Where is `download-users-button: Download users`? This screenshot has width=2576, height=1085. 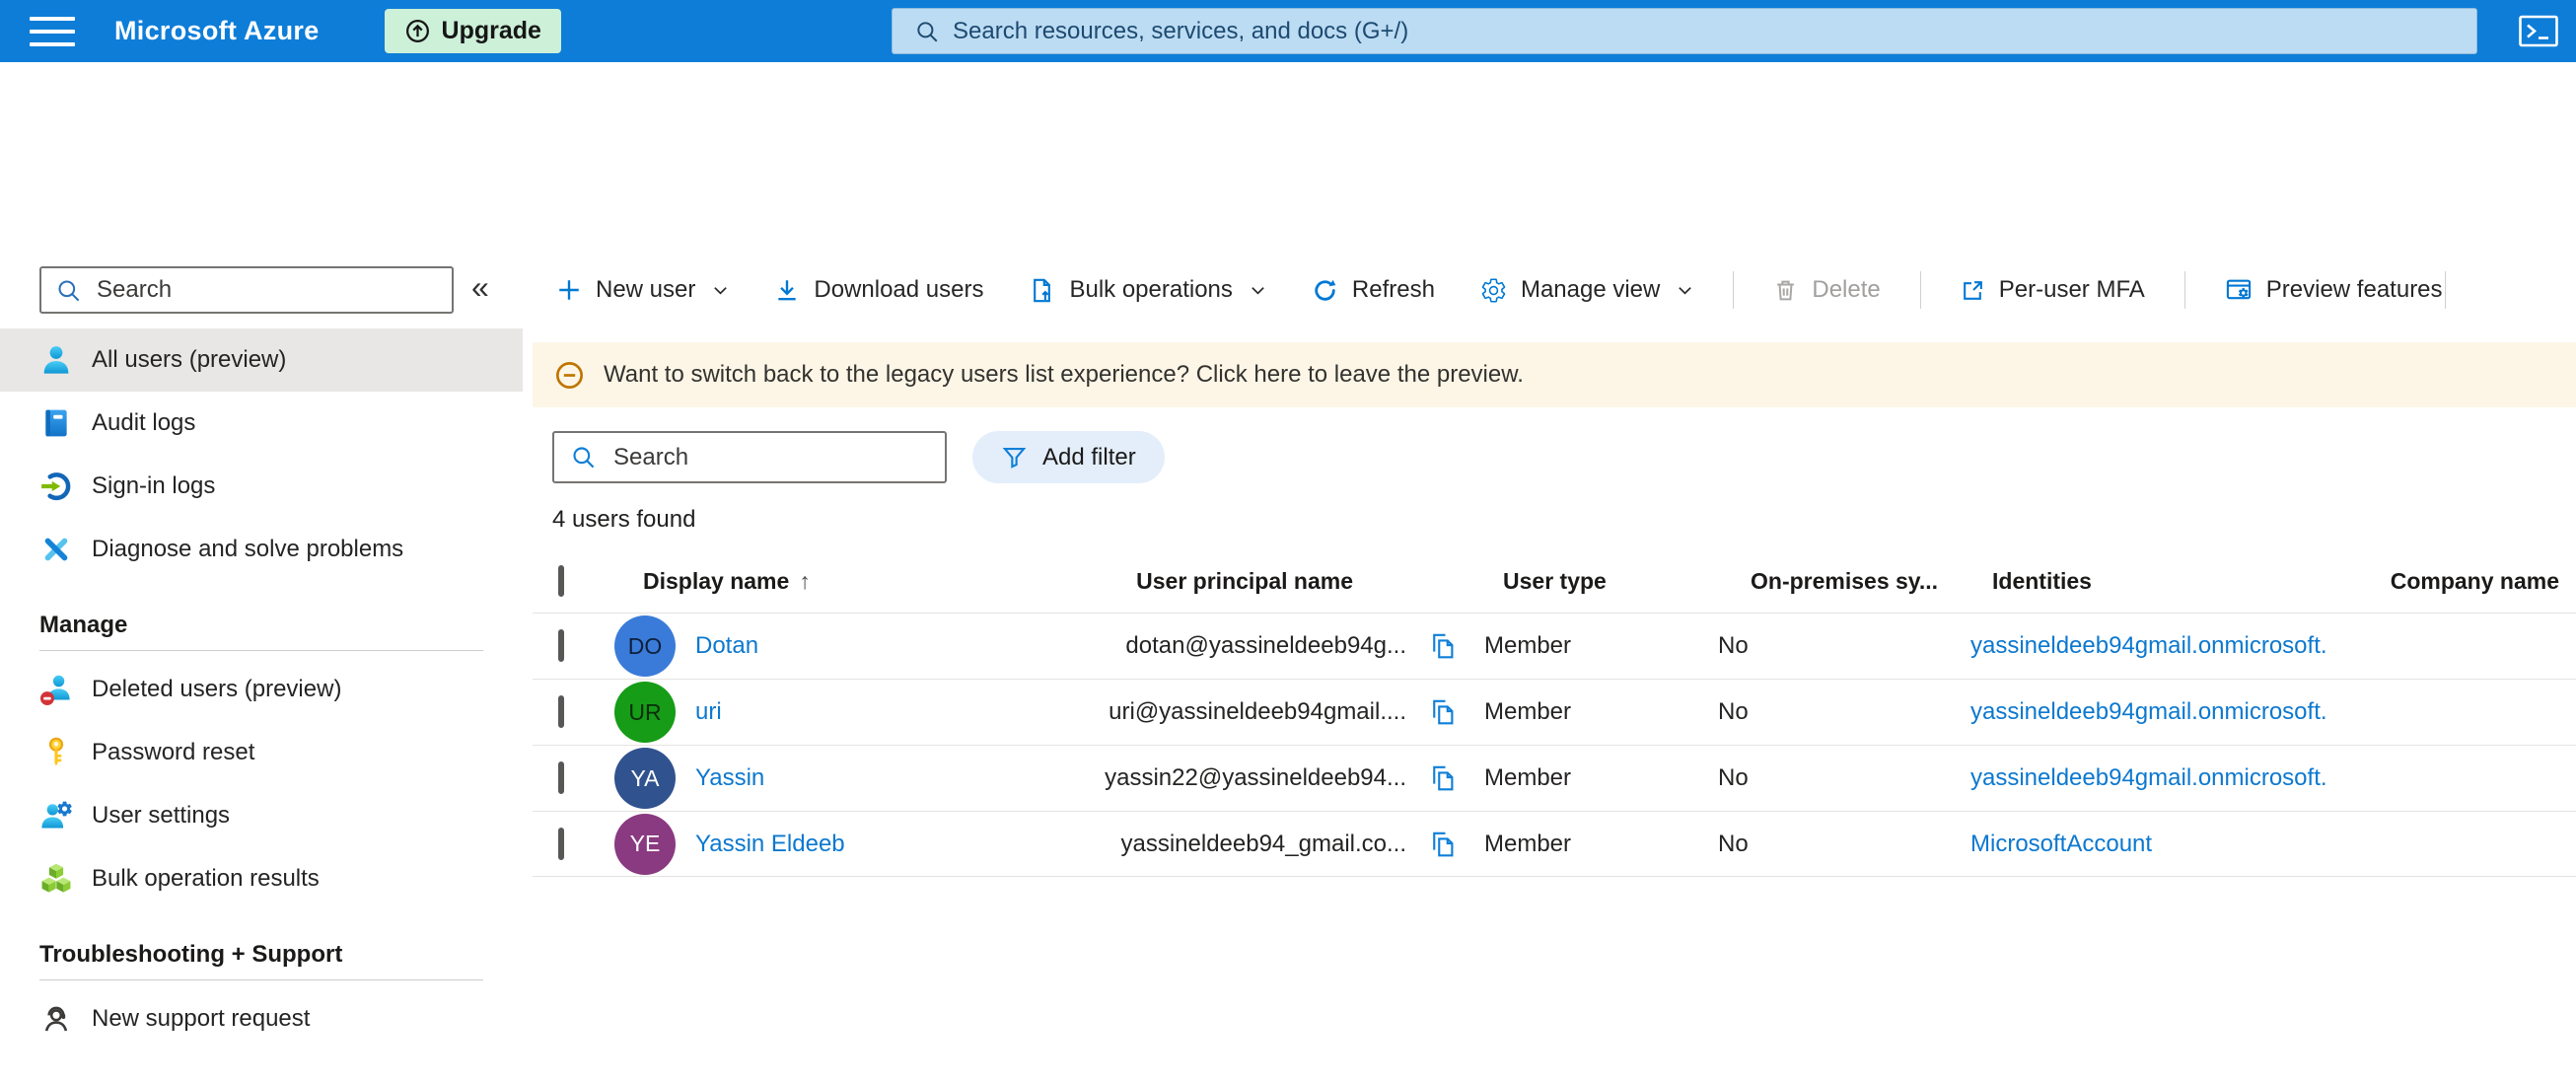 download-users-button: Download users is located at coordinates (879, 290).